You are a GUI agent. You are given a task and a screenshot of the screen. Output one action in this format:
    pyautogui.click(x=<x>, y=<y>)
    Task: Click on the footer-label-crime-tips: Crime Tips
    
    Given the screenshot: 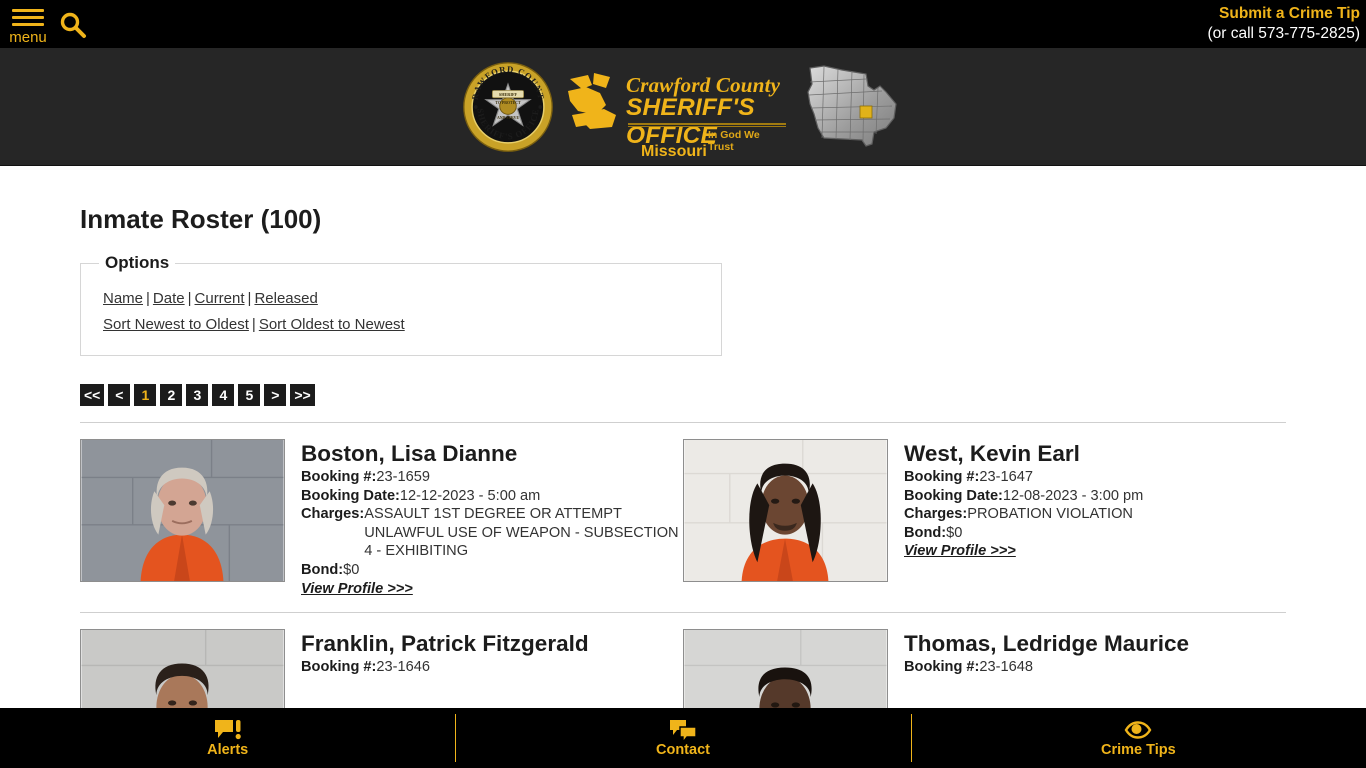 What is the action you would take?
    pyautogui.click(x=1138, y=750)
    